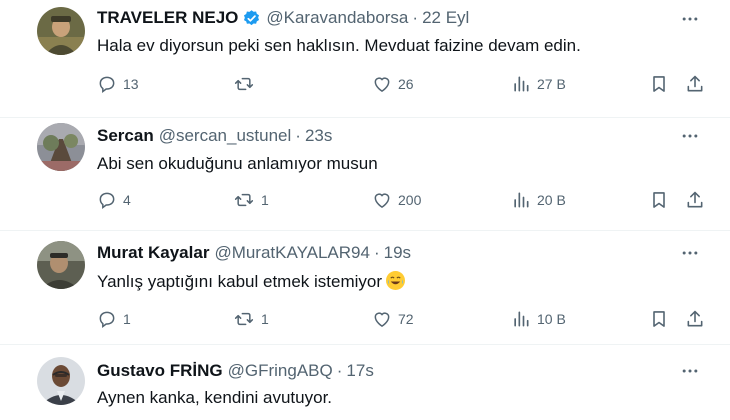  I want to click on tweet-header: Murat Kayalar @MuratKAYALAR94 · 19s, so click(254, 253).